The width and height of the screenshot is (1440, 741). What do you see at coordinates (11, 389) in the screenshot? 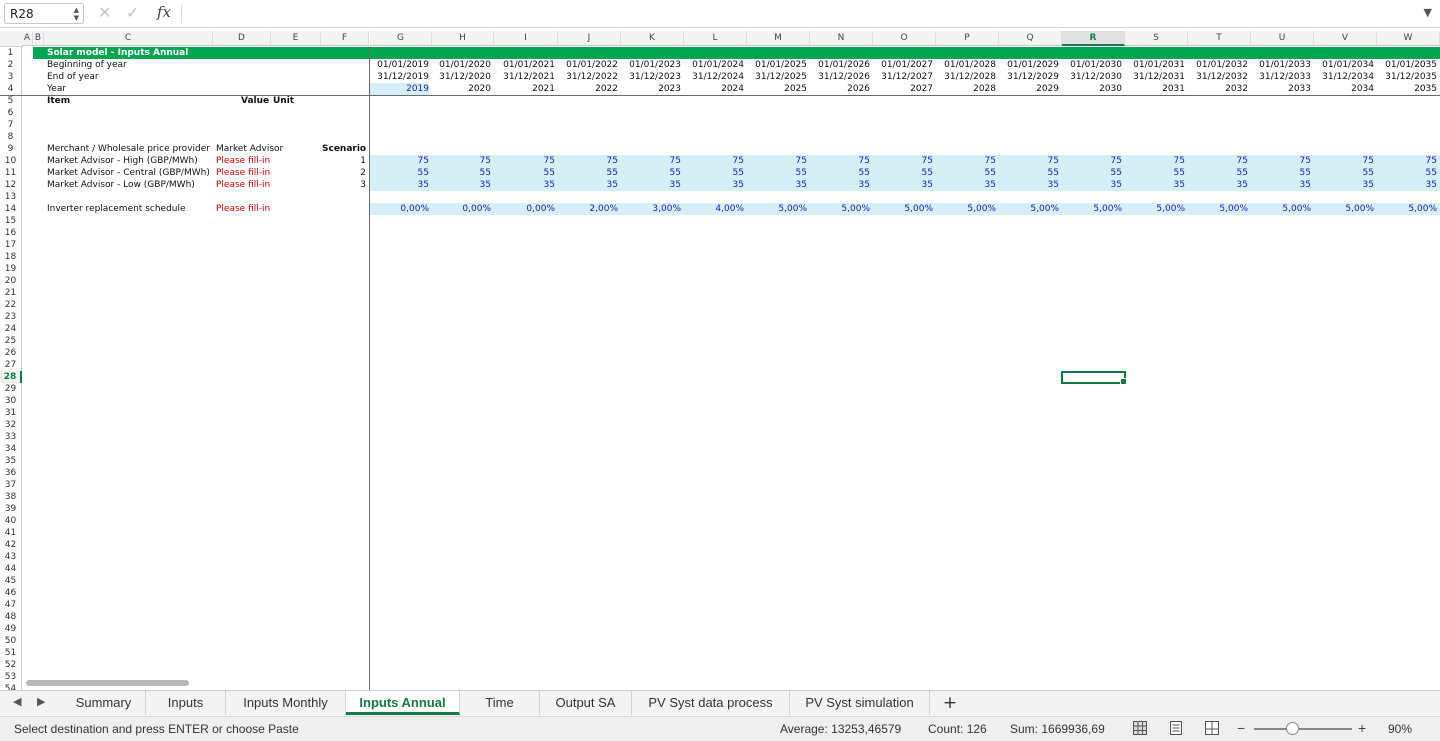
I see `row-header: 29` at bounding box center [11, 389].